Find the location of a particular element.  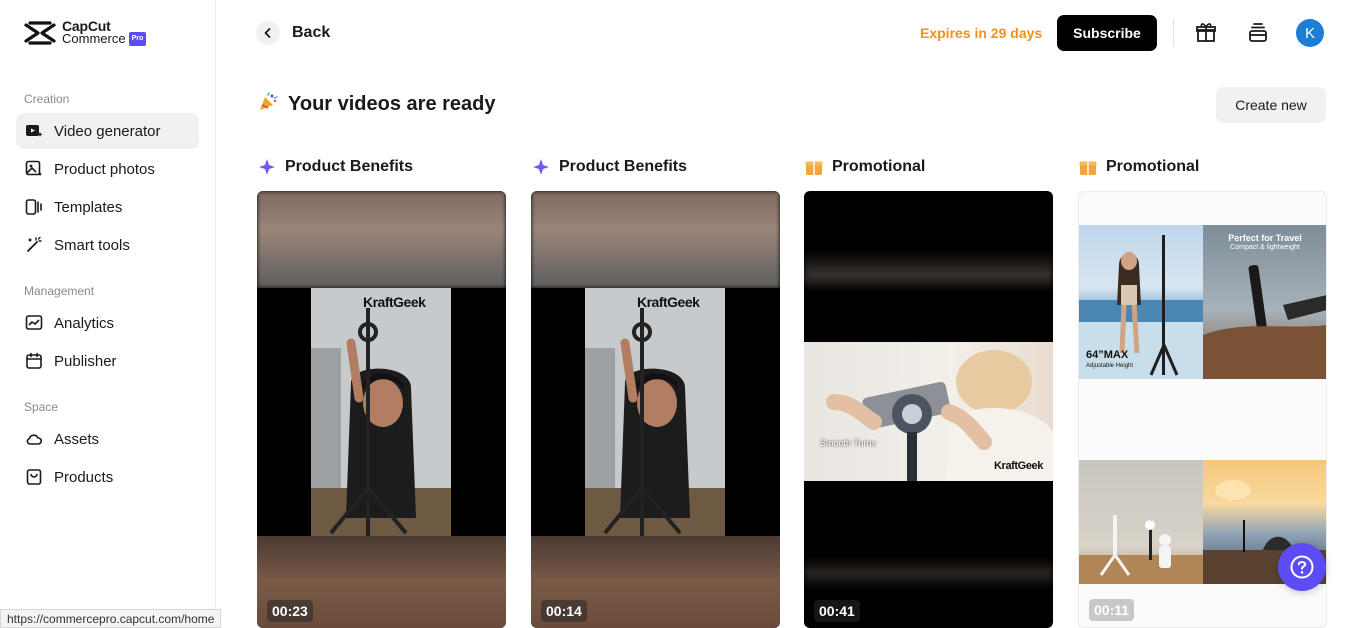

video-duration: 00:41 is located at coordinates (837, 611).